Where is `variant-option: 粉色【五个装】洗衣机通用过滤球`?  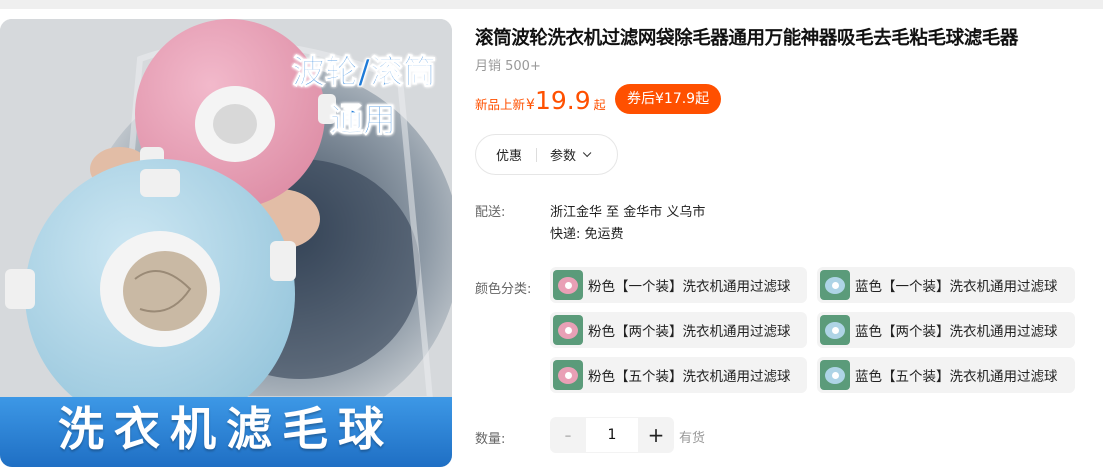 variant-option: 粉色【五个装】洗衣机通用过滤球 is located at coordinates (678, 375).